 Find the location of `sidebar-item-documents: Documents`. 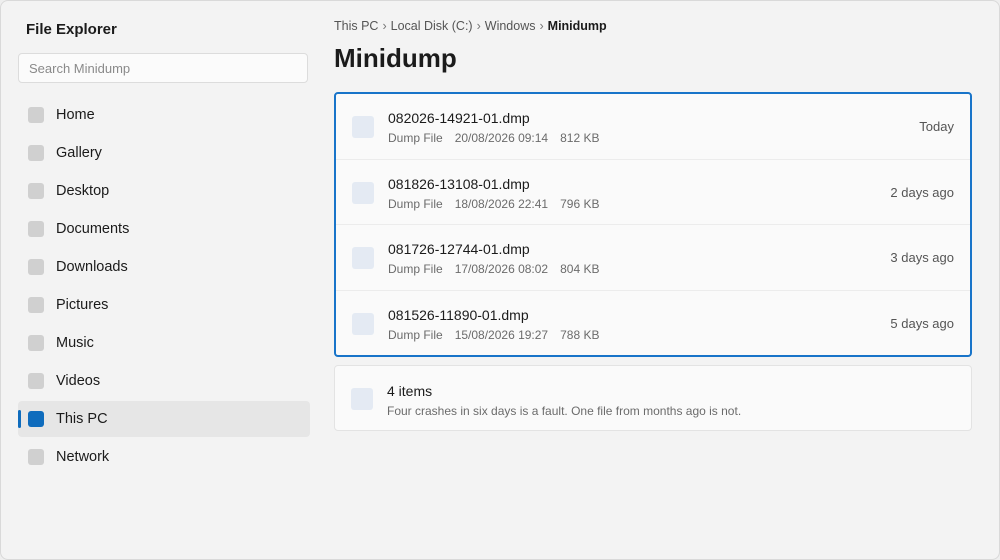

sidebar-item-documents: Documents is located at coordinates (164, 229).